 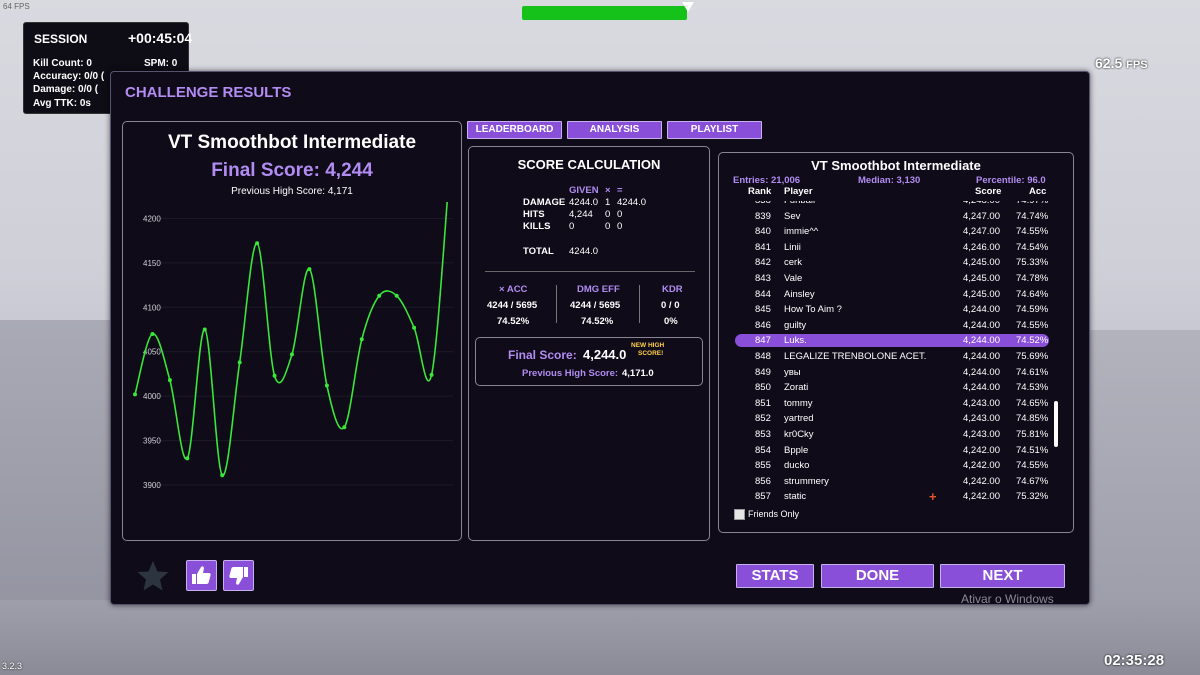 I want to click on row-rank: 847, so click(x=763, y=341).